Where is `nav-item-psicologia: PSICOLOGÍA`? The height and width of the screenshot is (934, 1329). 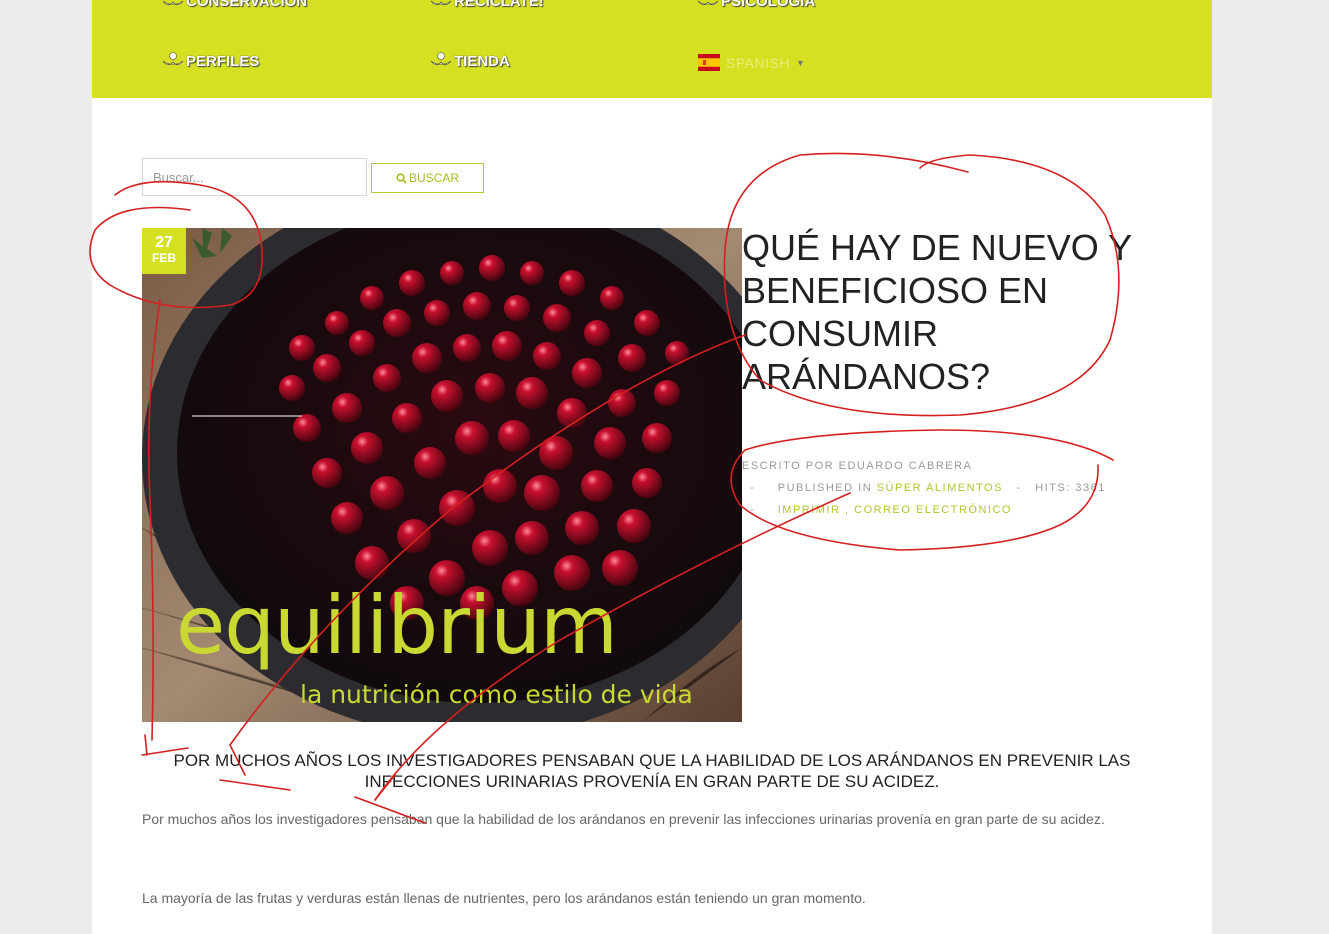
nav-item-psicologia: PSICOLOGÍA is located at coordinates (756, 5).